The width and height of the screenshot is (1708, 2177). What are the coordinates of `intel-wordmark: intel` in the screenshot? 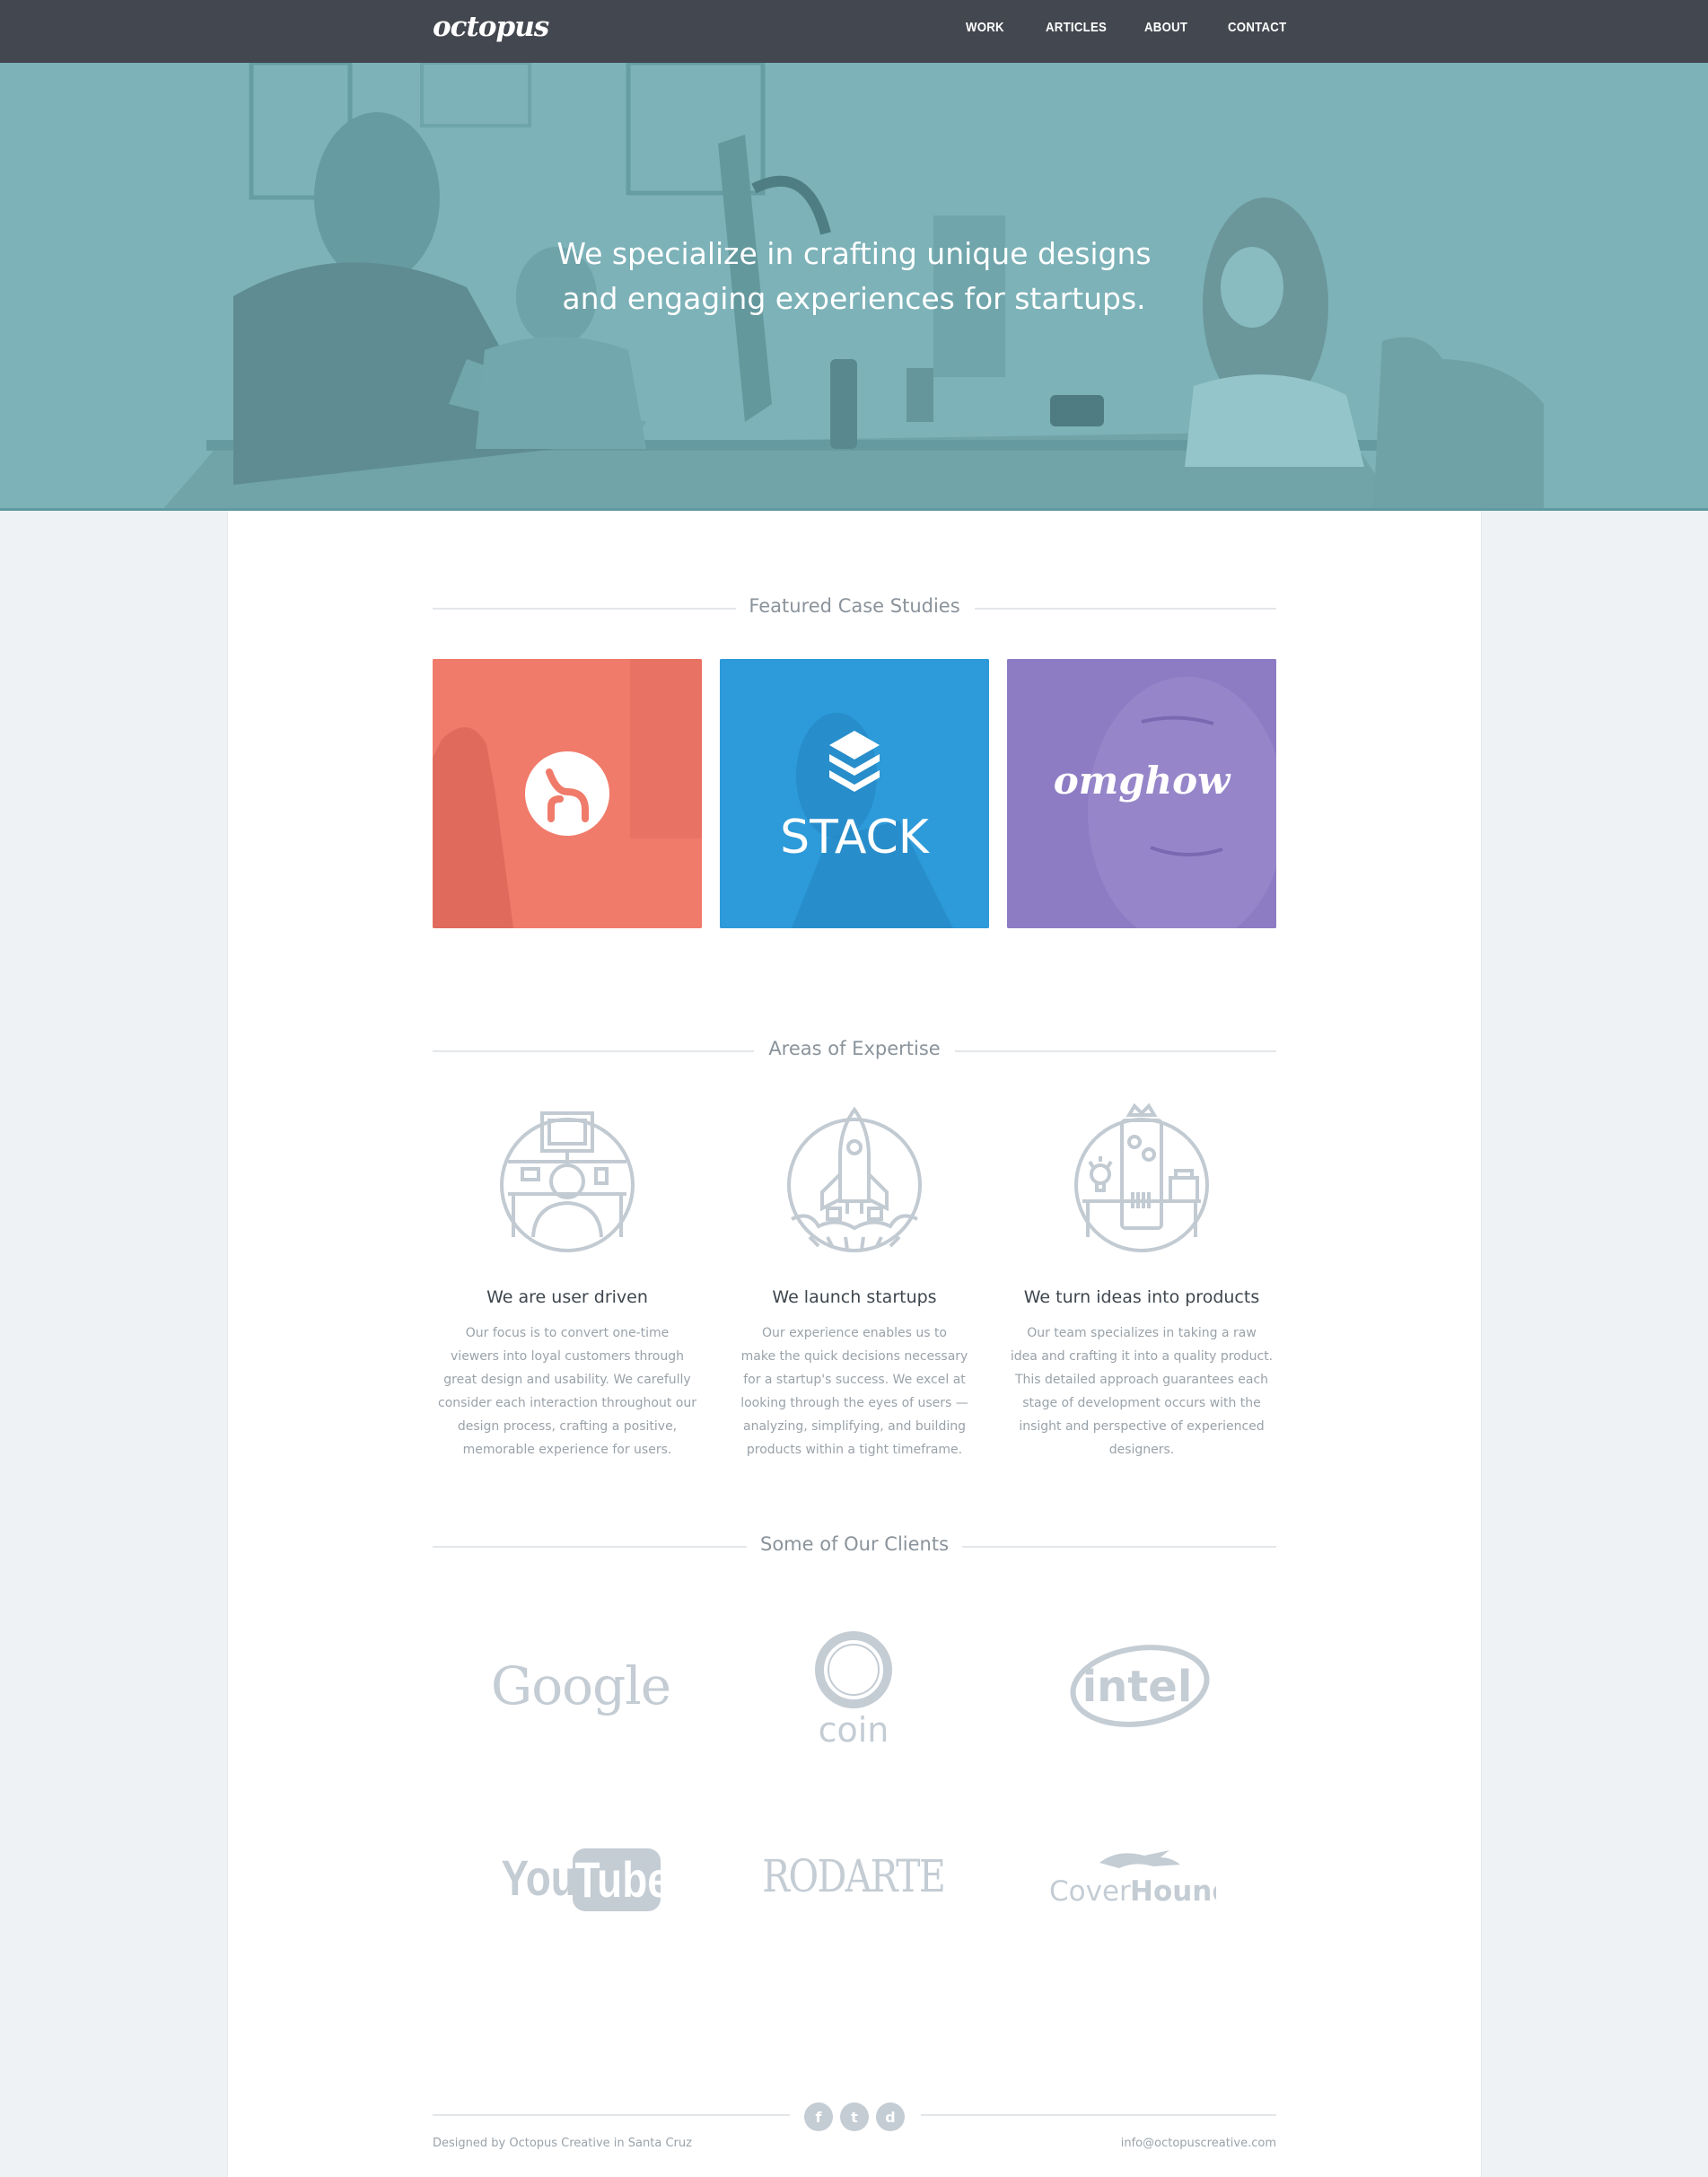 It's located at (1137, 1687).